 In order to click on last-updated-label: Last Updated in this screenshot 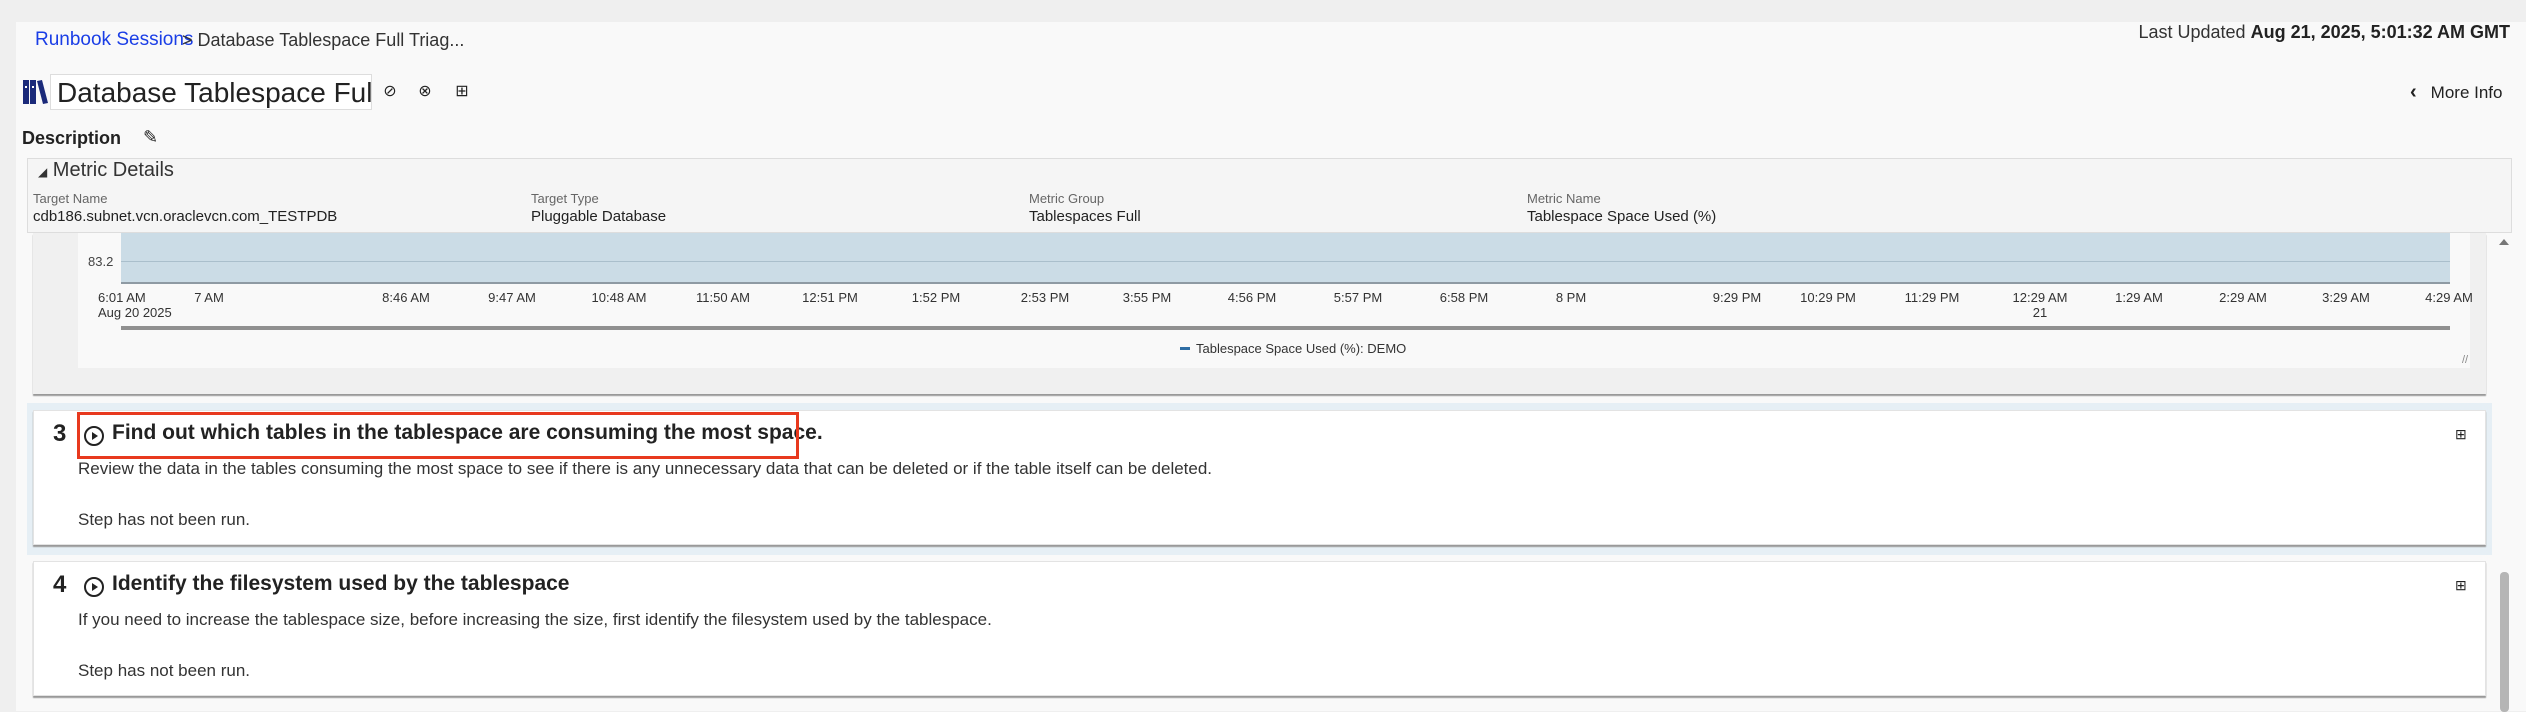, I will do `click(2192, 32)`.